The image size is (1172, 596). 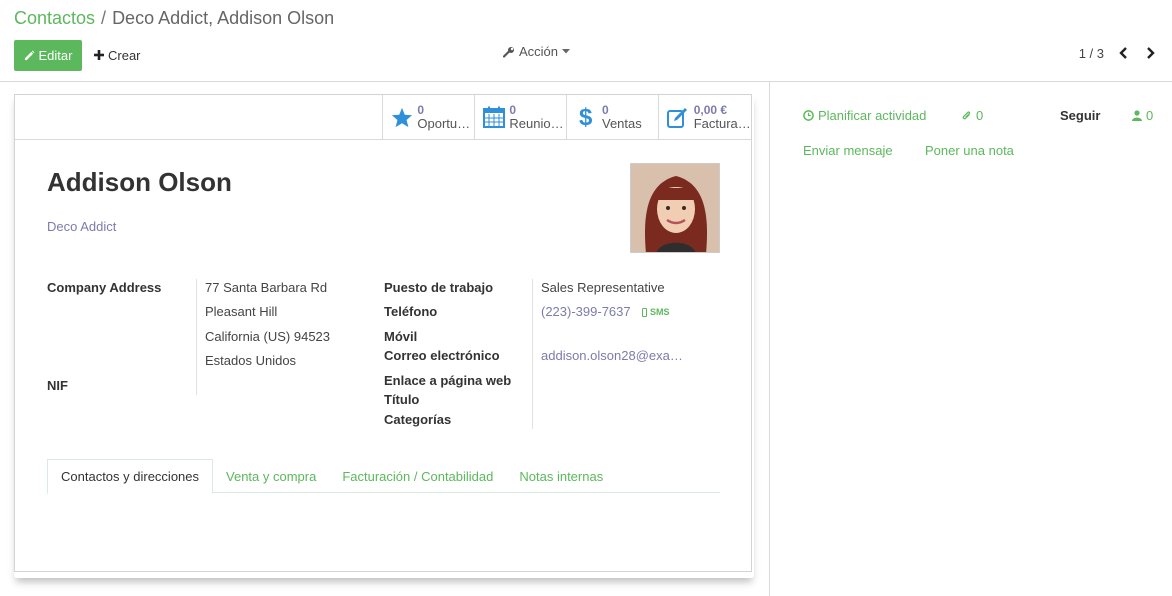 What do you see at coordinates (57, 385) in the screenshot?
I see `vat-label: NIF` at bounding box center [57, 385].